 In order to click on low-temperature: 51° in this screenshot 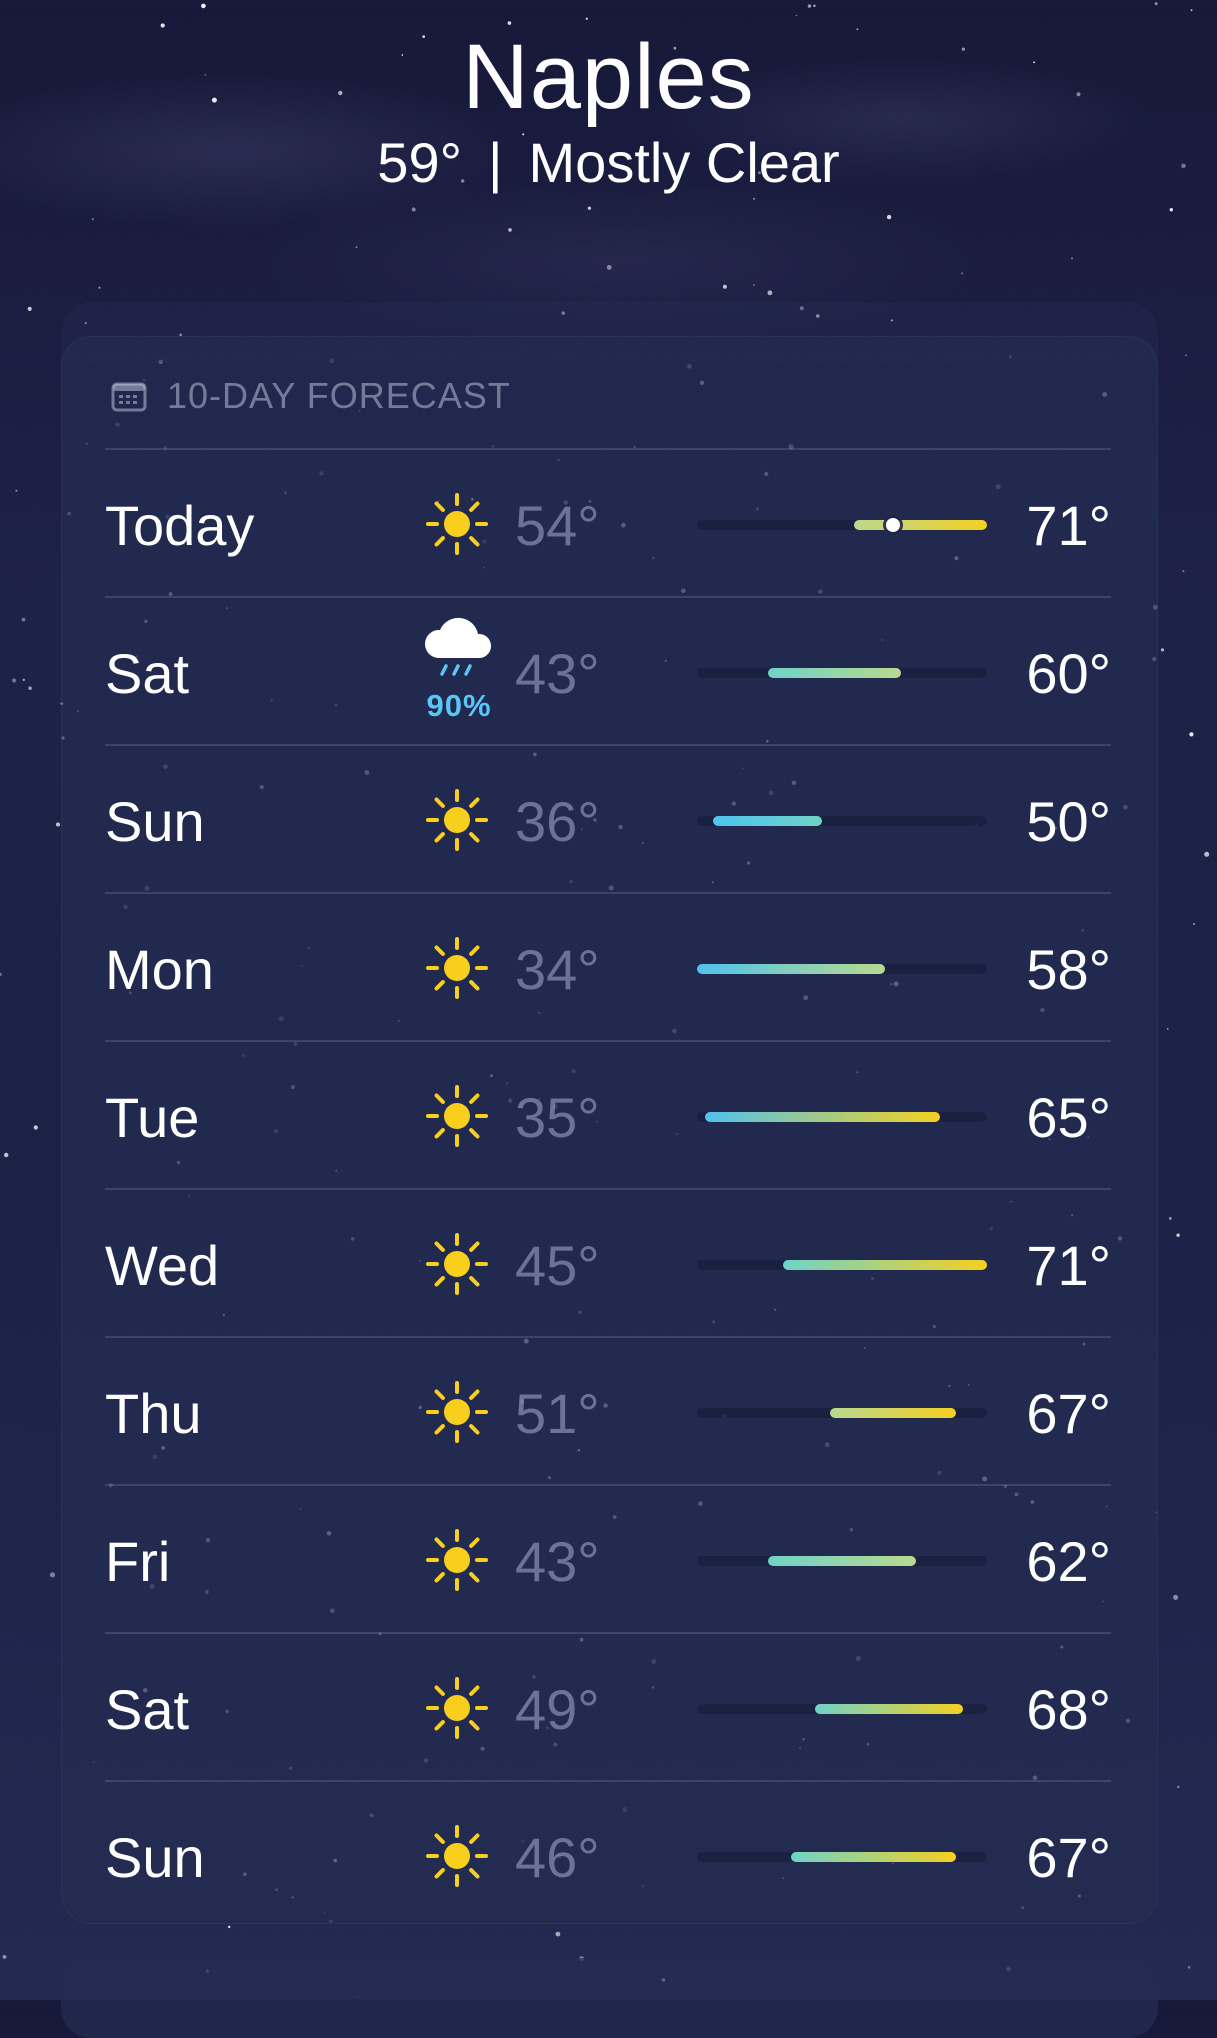, I will do `click(557, 1413)`.